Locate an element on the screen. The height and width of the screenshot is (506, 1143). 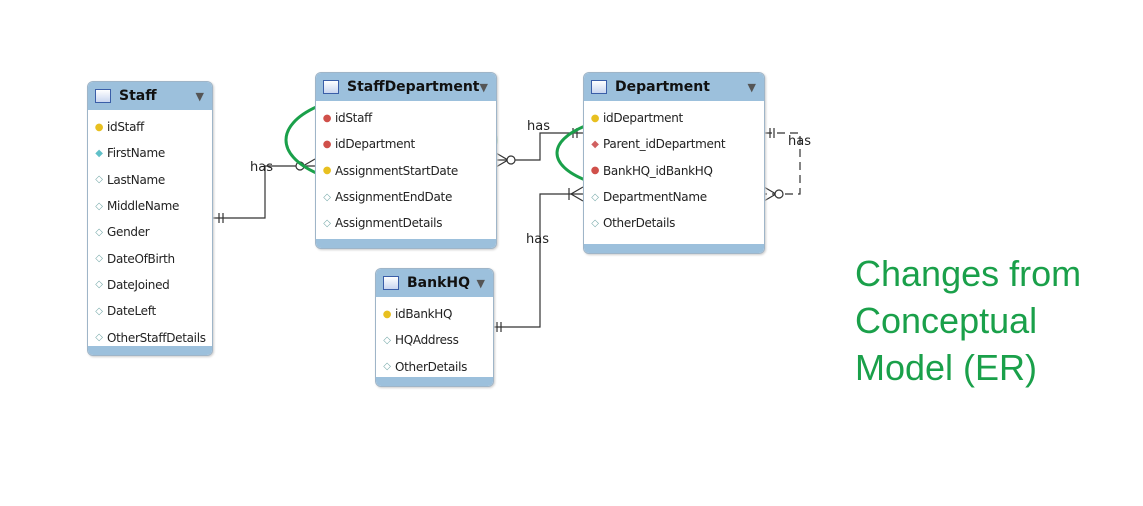
column-name: AssignmentStartDate is located at coordinates (396, 170).